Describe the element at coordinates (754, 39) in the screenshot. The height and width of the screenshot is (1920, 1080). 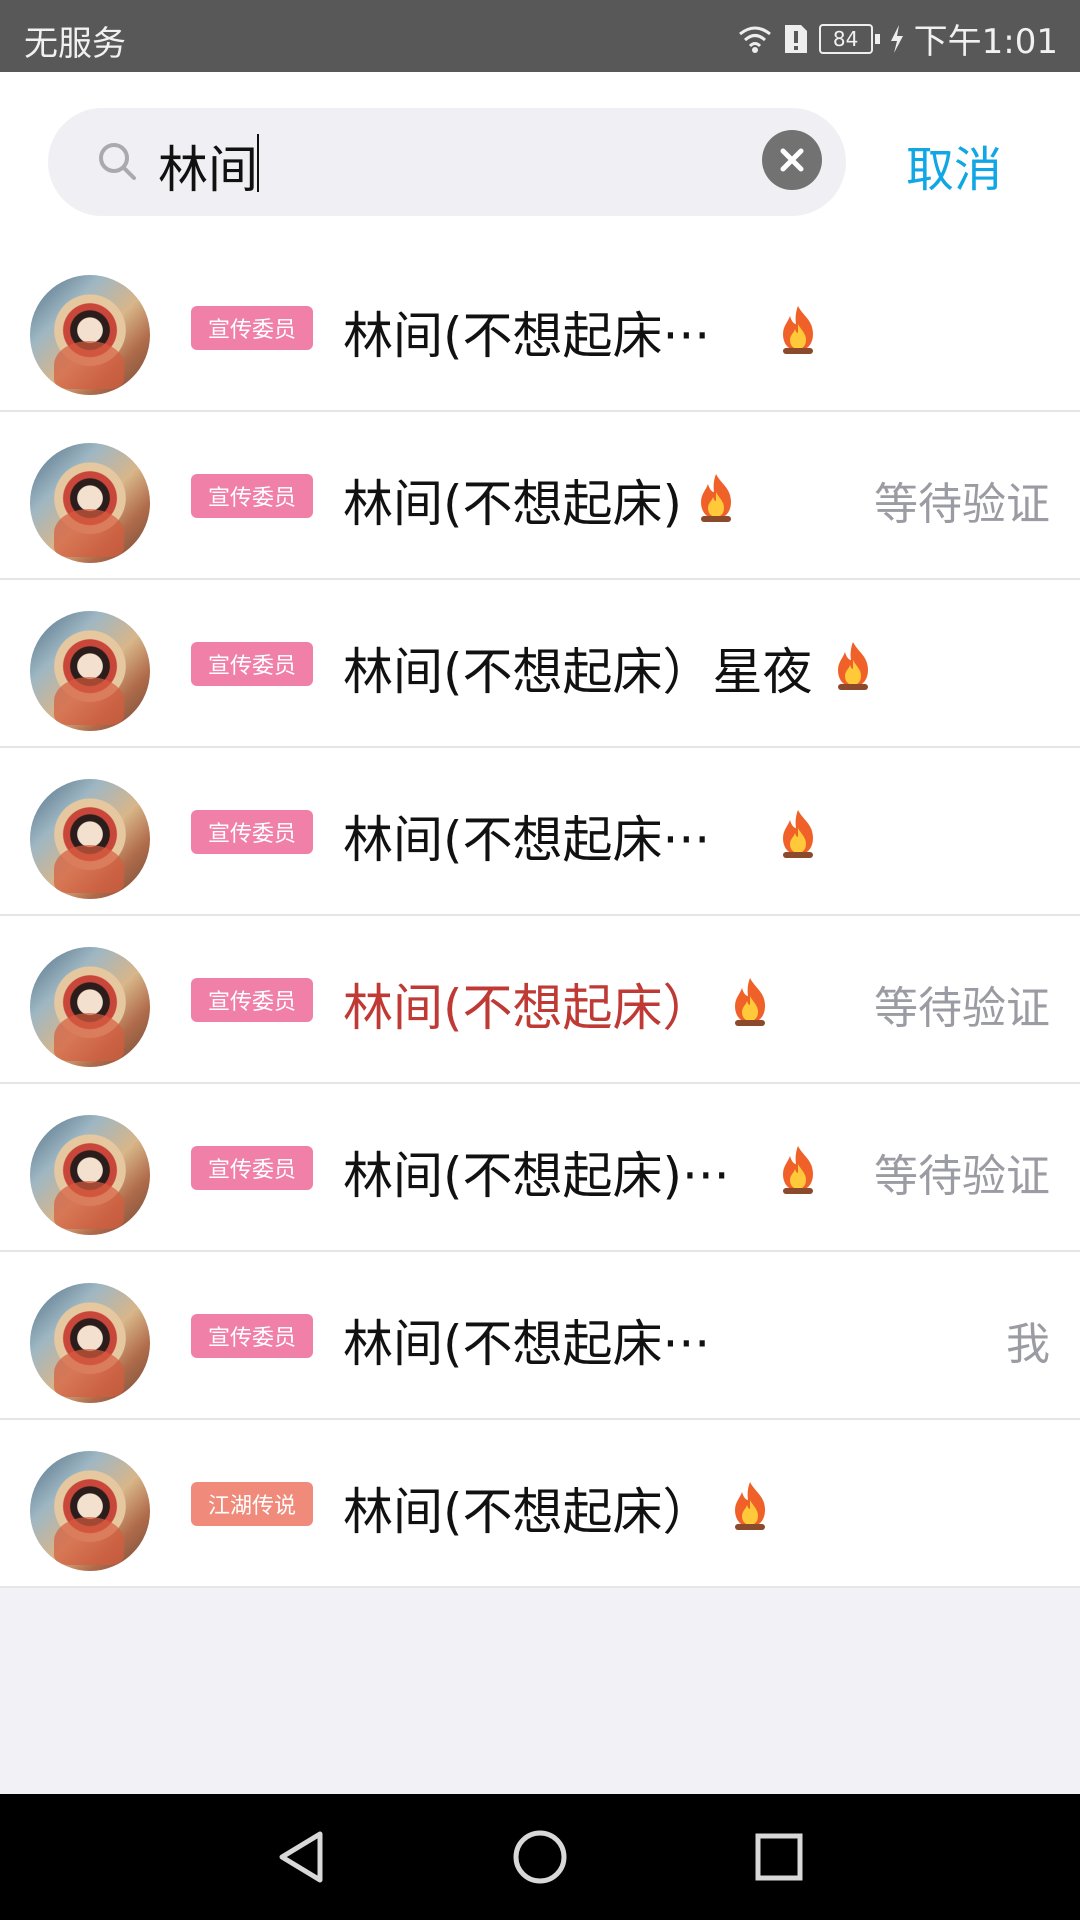
I see `wifi-icon` at that location.